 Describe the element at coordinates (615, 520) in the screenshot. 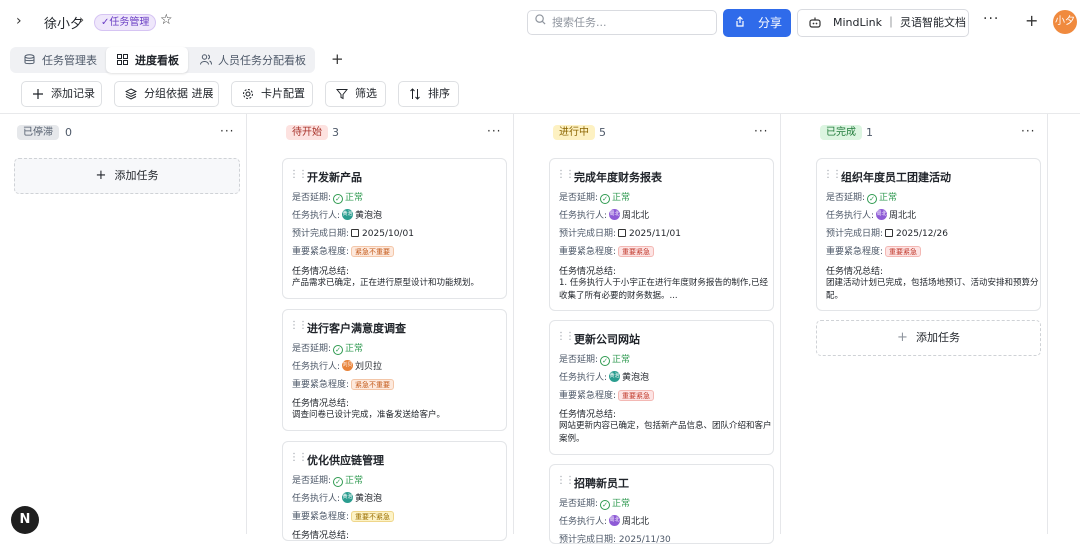

I see `avatar: 周北` at that location.